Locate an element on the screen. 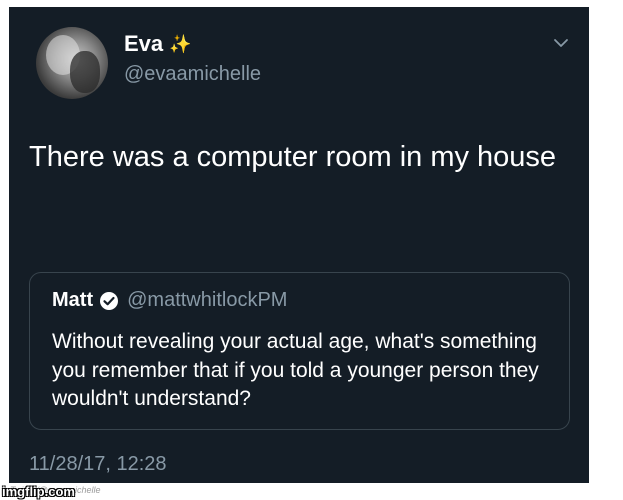 This screenshot has height=500, width=623. verified-icon is located at coordinates (109, 300).